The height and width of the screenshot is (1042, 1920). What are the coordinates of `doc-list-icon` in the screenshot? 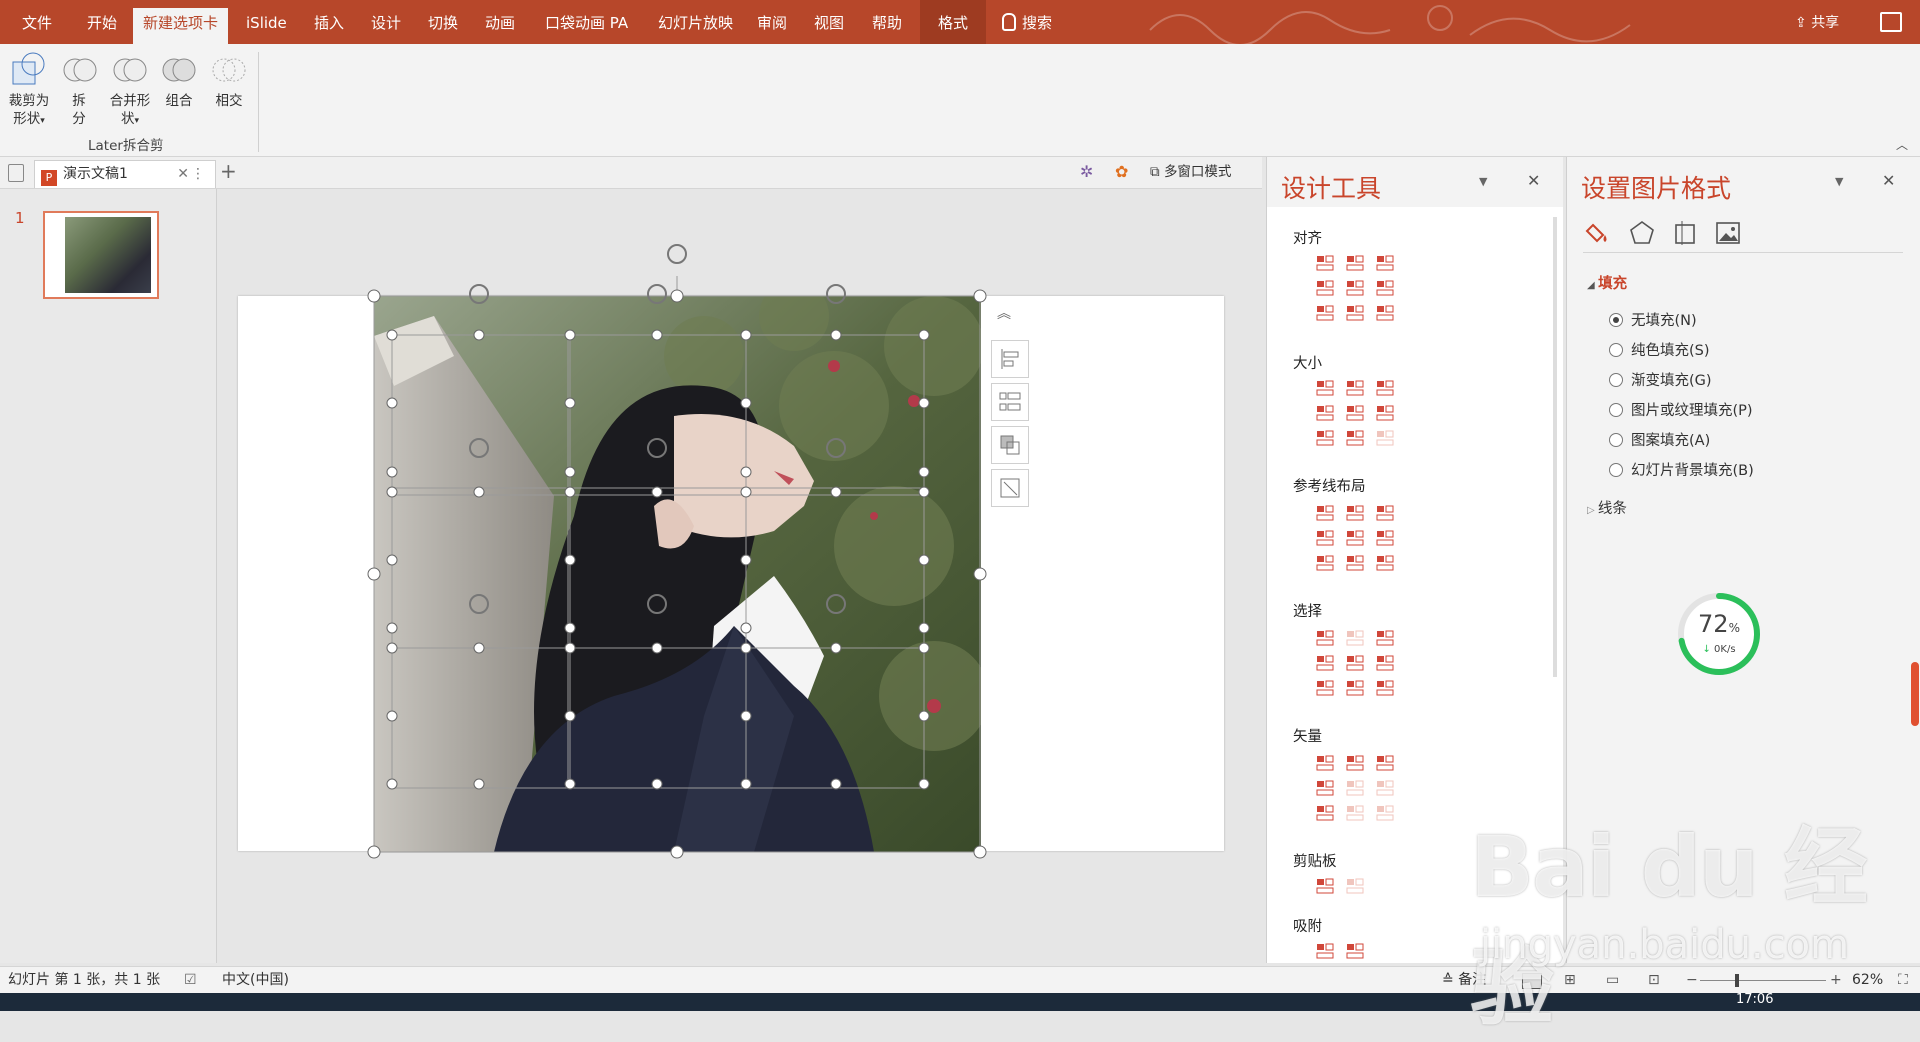 It's located at (16, 173).